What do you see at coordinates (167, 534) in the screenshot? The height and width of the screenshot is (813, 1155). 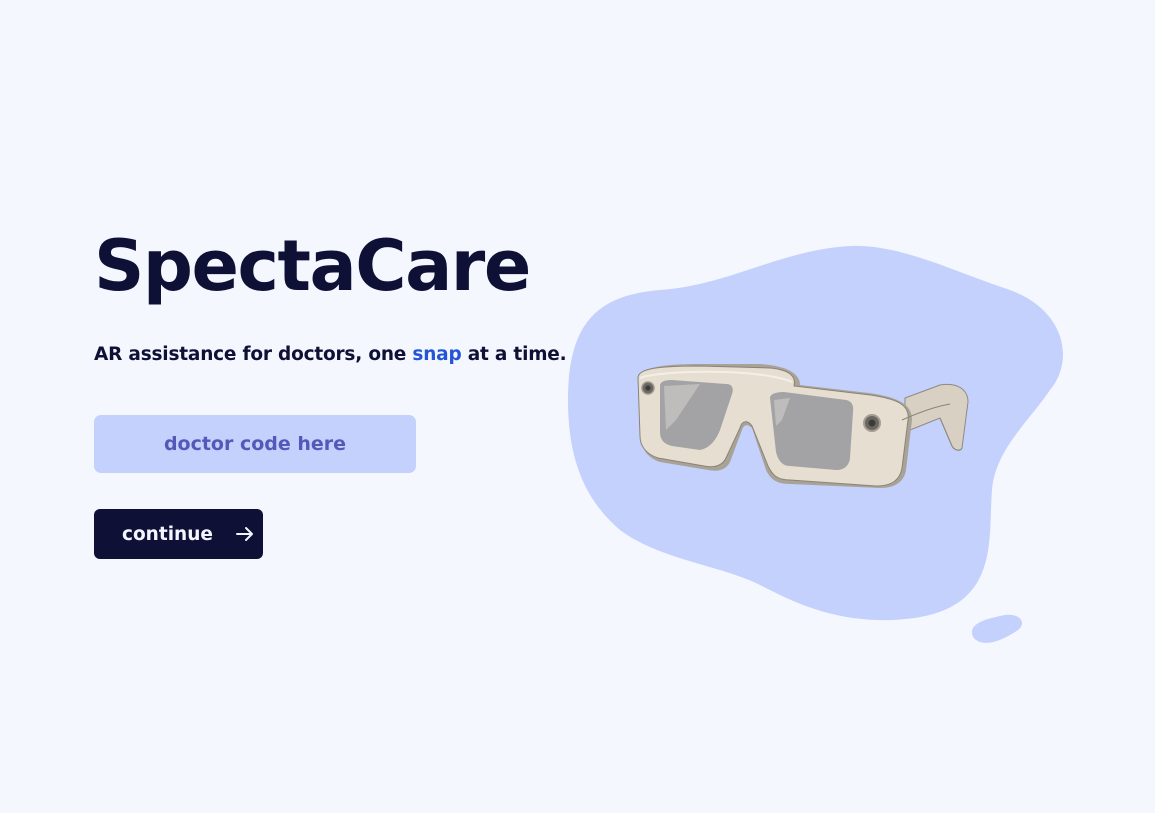 I see `continue-label: continue` at bounding box center [167, 534].